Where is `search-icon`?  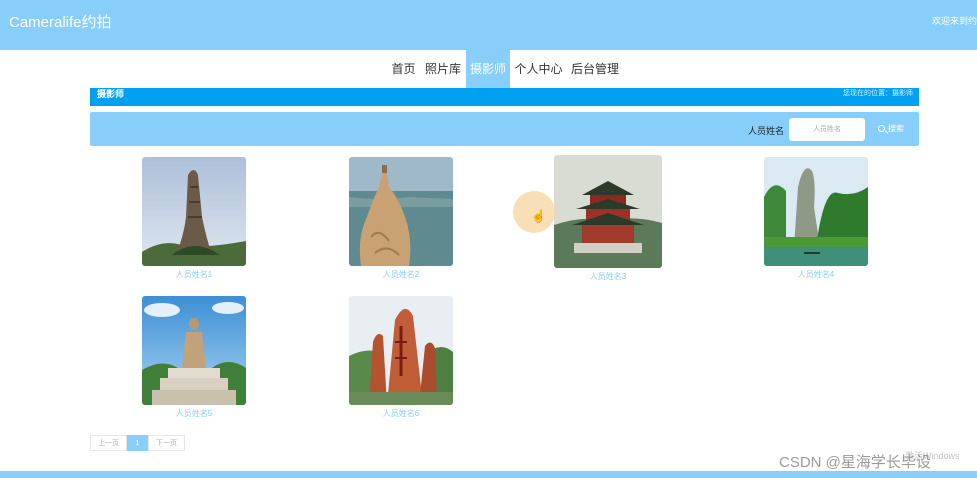 search-icon is located at coordinates (881, 128).